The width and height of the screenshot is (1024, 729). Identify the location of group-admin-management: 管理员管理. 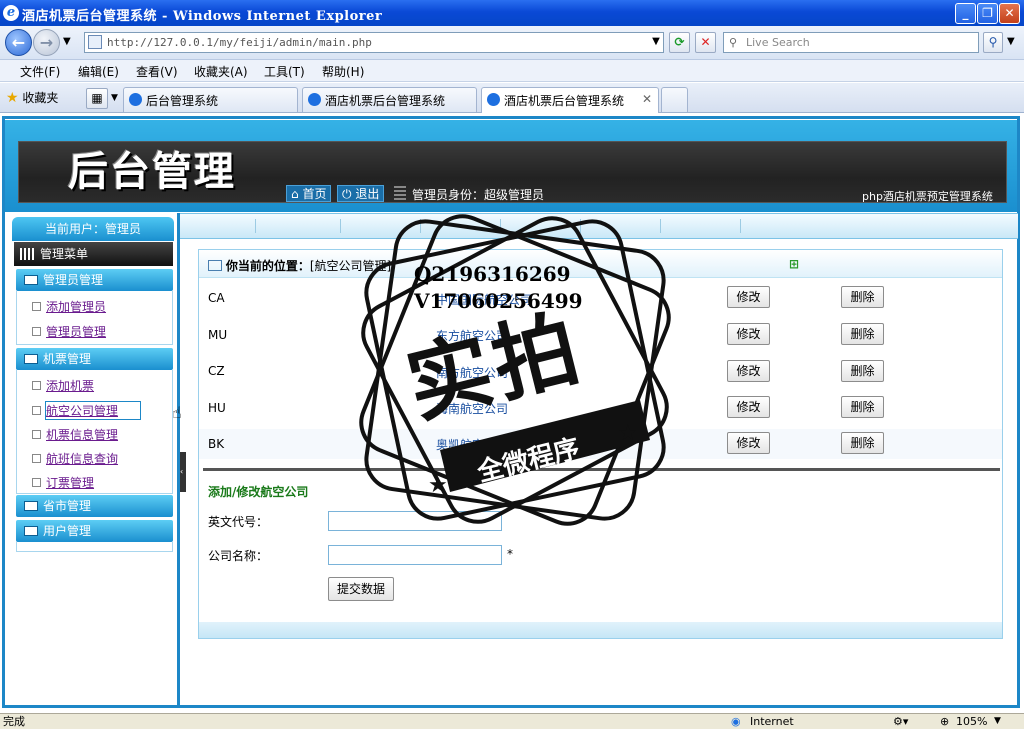
(94, 280).